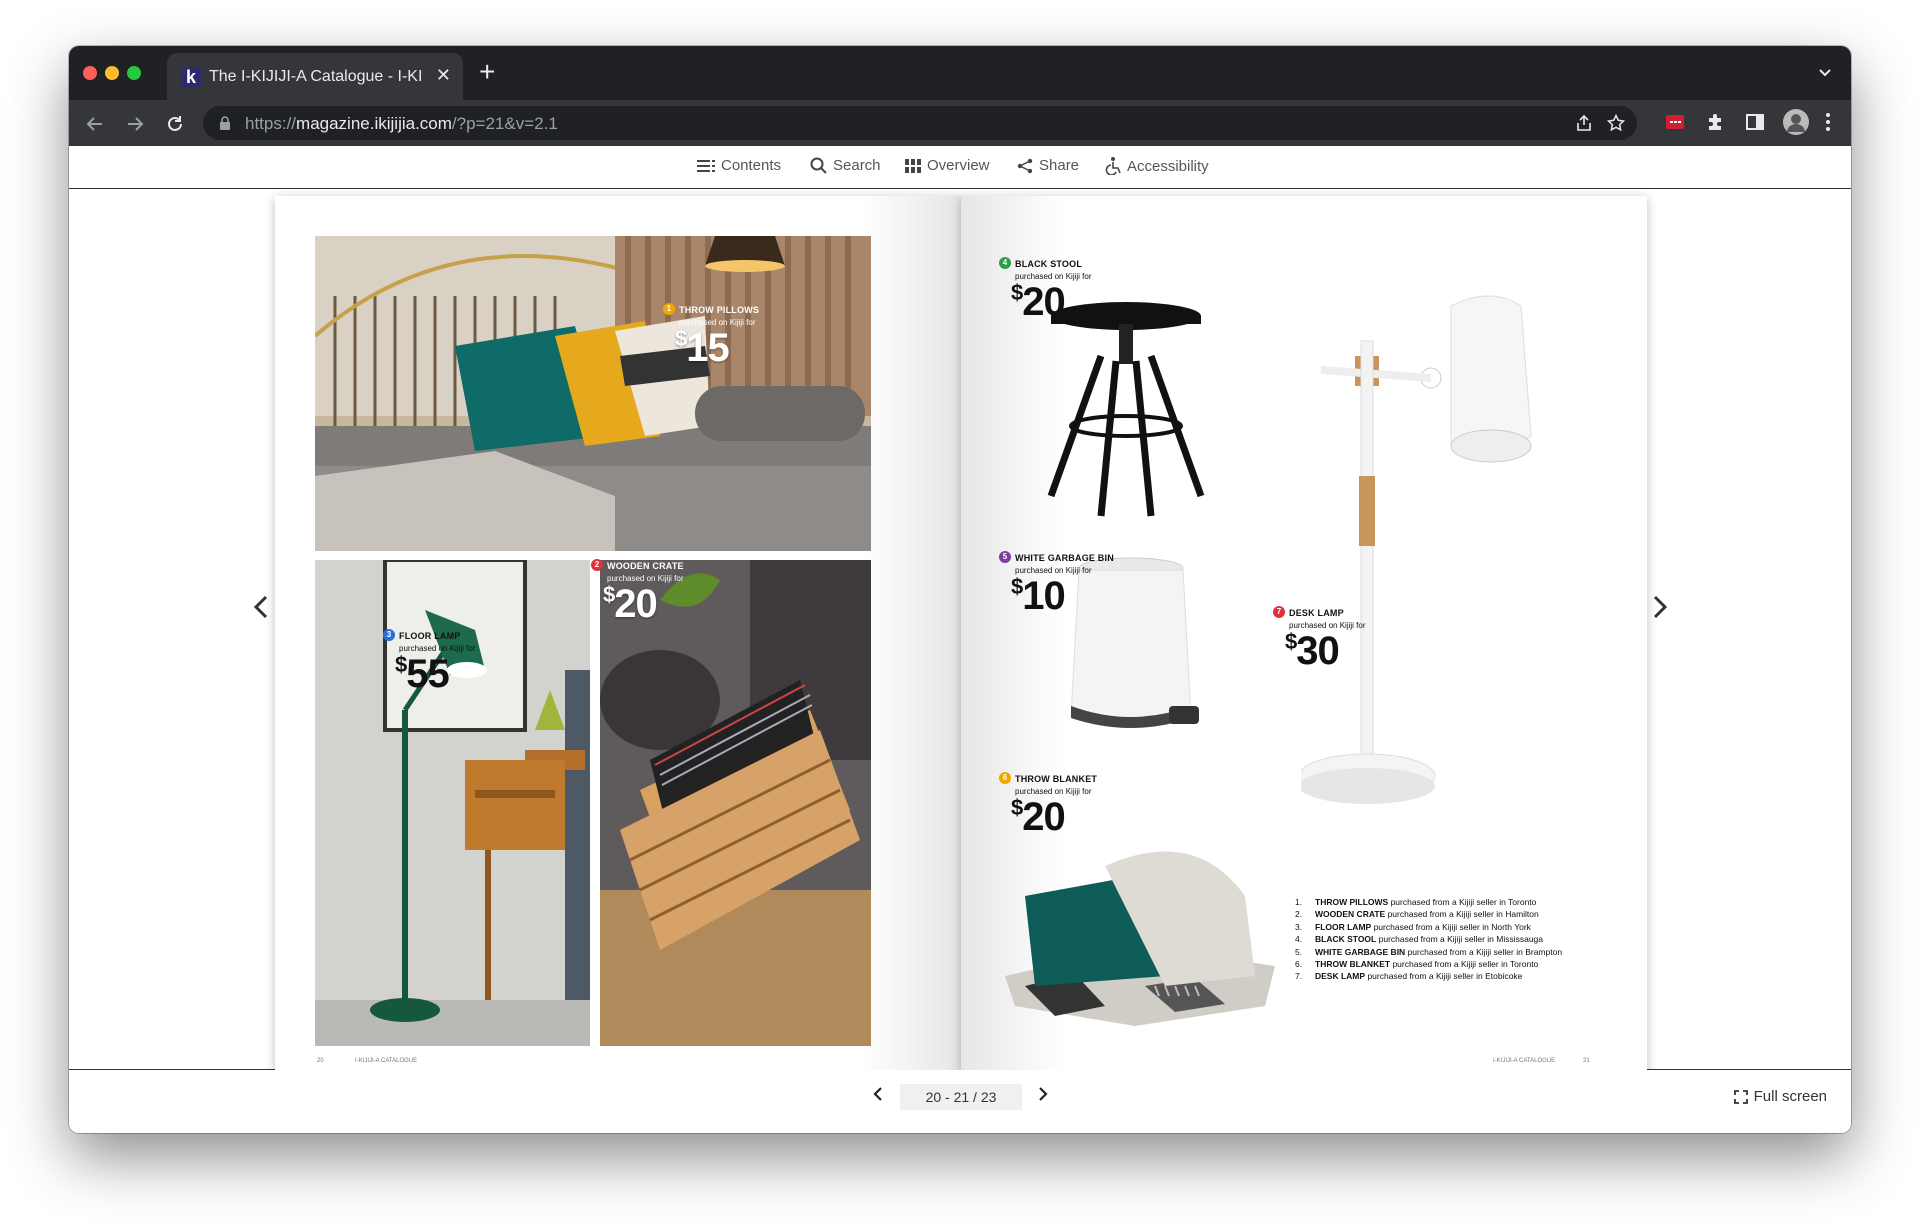 The image size is (1920, 1224). I want to click on credit-item-name: FLOOR LAMP, so click(1343, 926).